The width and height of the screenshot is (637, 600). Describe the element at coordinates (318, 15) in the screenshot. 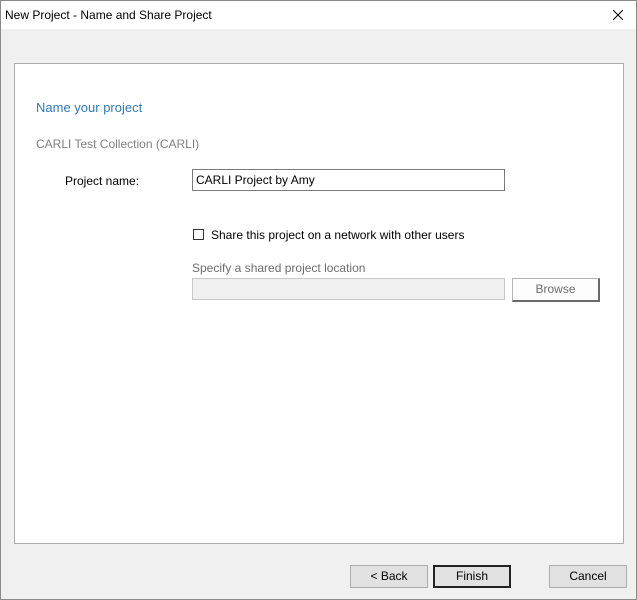

I see `title-bar: New Project - Name and Share Project` at that location.